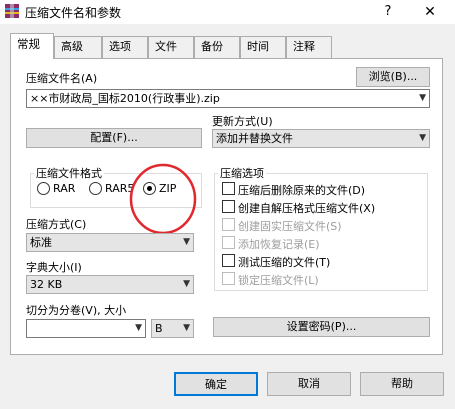 Image resolution: width=455 pixels, height=409 pixels. Describe the element at coordinates (172, 328) in the screenshot. I see `split-unit-select: B ▼` at that location.